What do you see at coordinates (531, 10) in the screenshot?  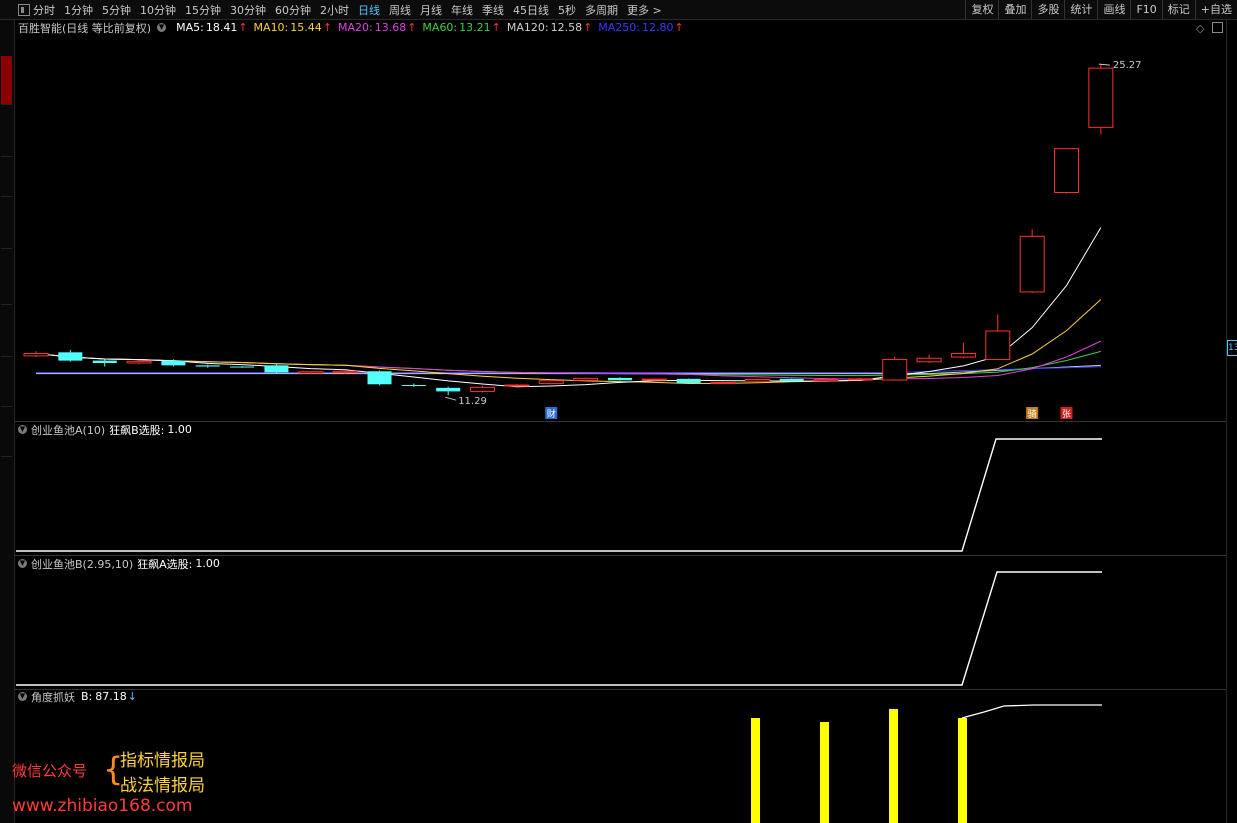 I see `period-tab: 45日线` at bounding box center [531, 10].